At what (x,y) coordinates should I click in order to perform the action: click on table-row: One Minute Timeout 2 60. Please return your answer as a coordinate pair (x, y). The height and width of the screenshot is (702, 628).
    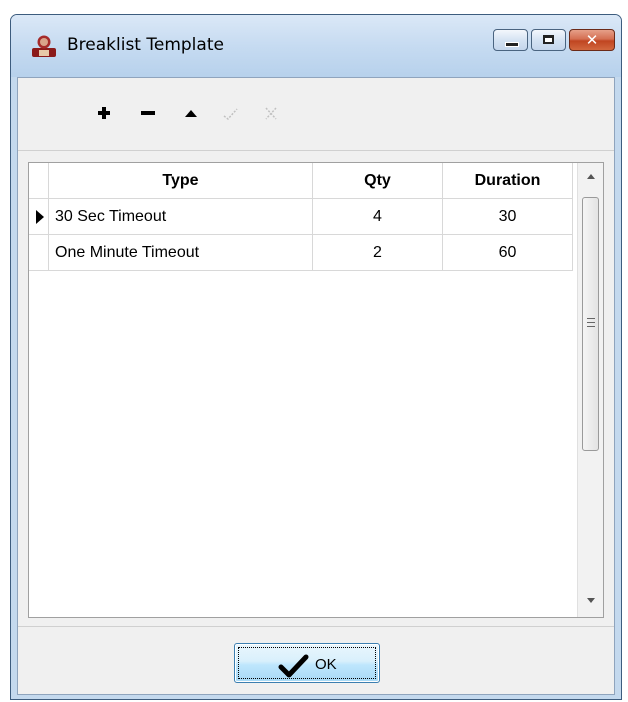
    Looking at the image, I should click on (301, 253).